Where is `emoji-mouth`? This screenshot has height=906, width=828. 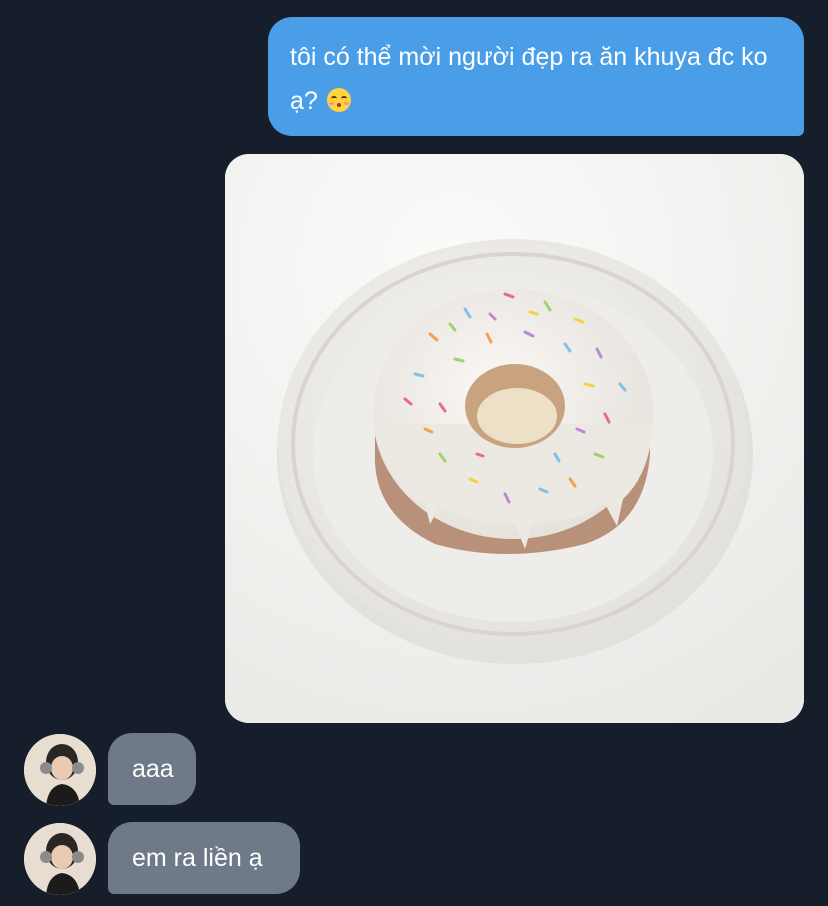
emoji-mouth is located at coordinates (338, 105).